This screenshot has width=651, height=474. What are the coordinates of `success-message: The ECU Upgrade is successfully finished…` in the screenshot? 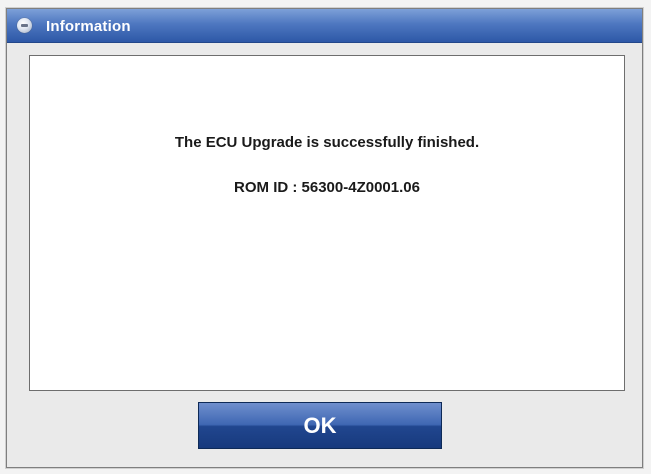 It's located at (327, 142).